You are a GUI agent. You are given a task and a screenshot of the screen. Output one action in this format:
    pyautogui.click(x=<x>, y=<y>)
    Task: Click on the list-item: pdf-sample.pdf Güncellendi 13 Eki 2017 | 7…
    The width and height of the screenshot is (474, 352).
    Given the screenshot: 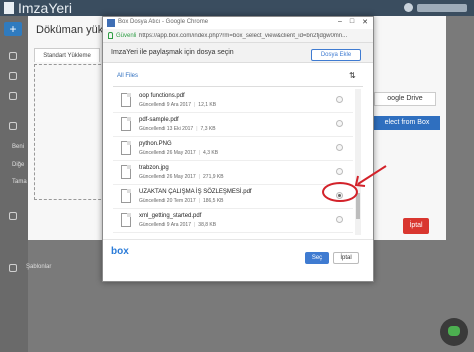 What is the action you would take?
    pyautogui.click(x=233, y=125)
    